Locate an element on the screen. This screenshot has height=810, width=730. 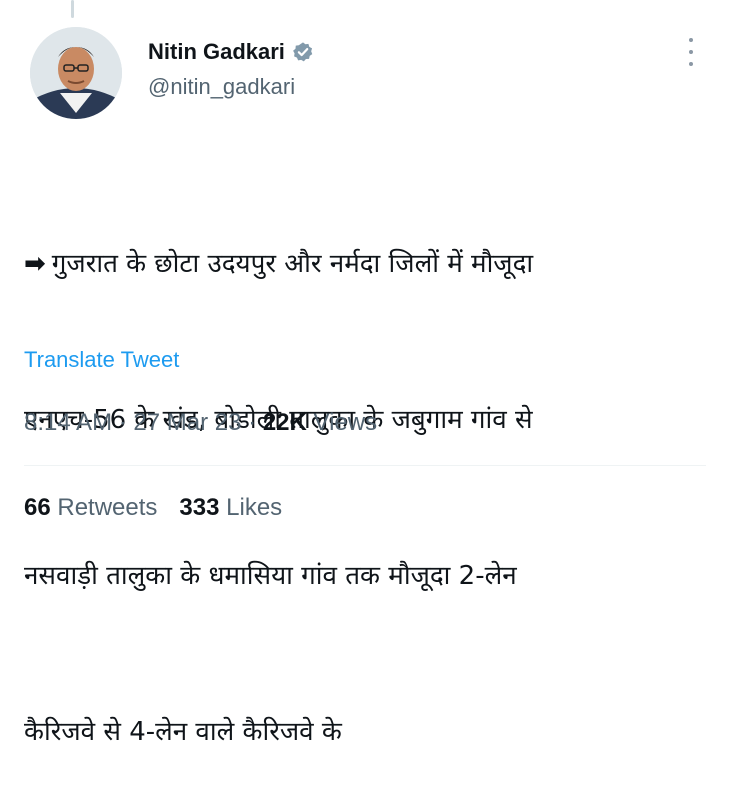
translate-tweet-link: Translate Tweet is located at coordinates (101, 360).